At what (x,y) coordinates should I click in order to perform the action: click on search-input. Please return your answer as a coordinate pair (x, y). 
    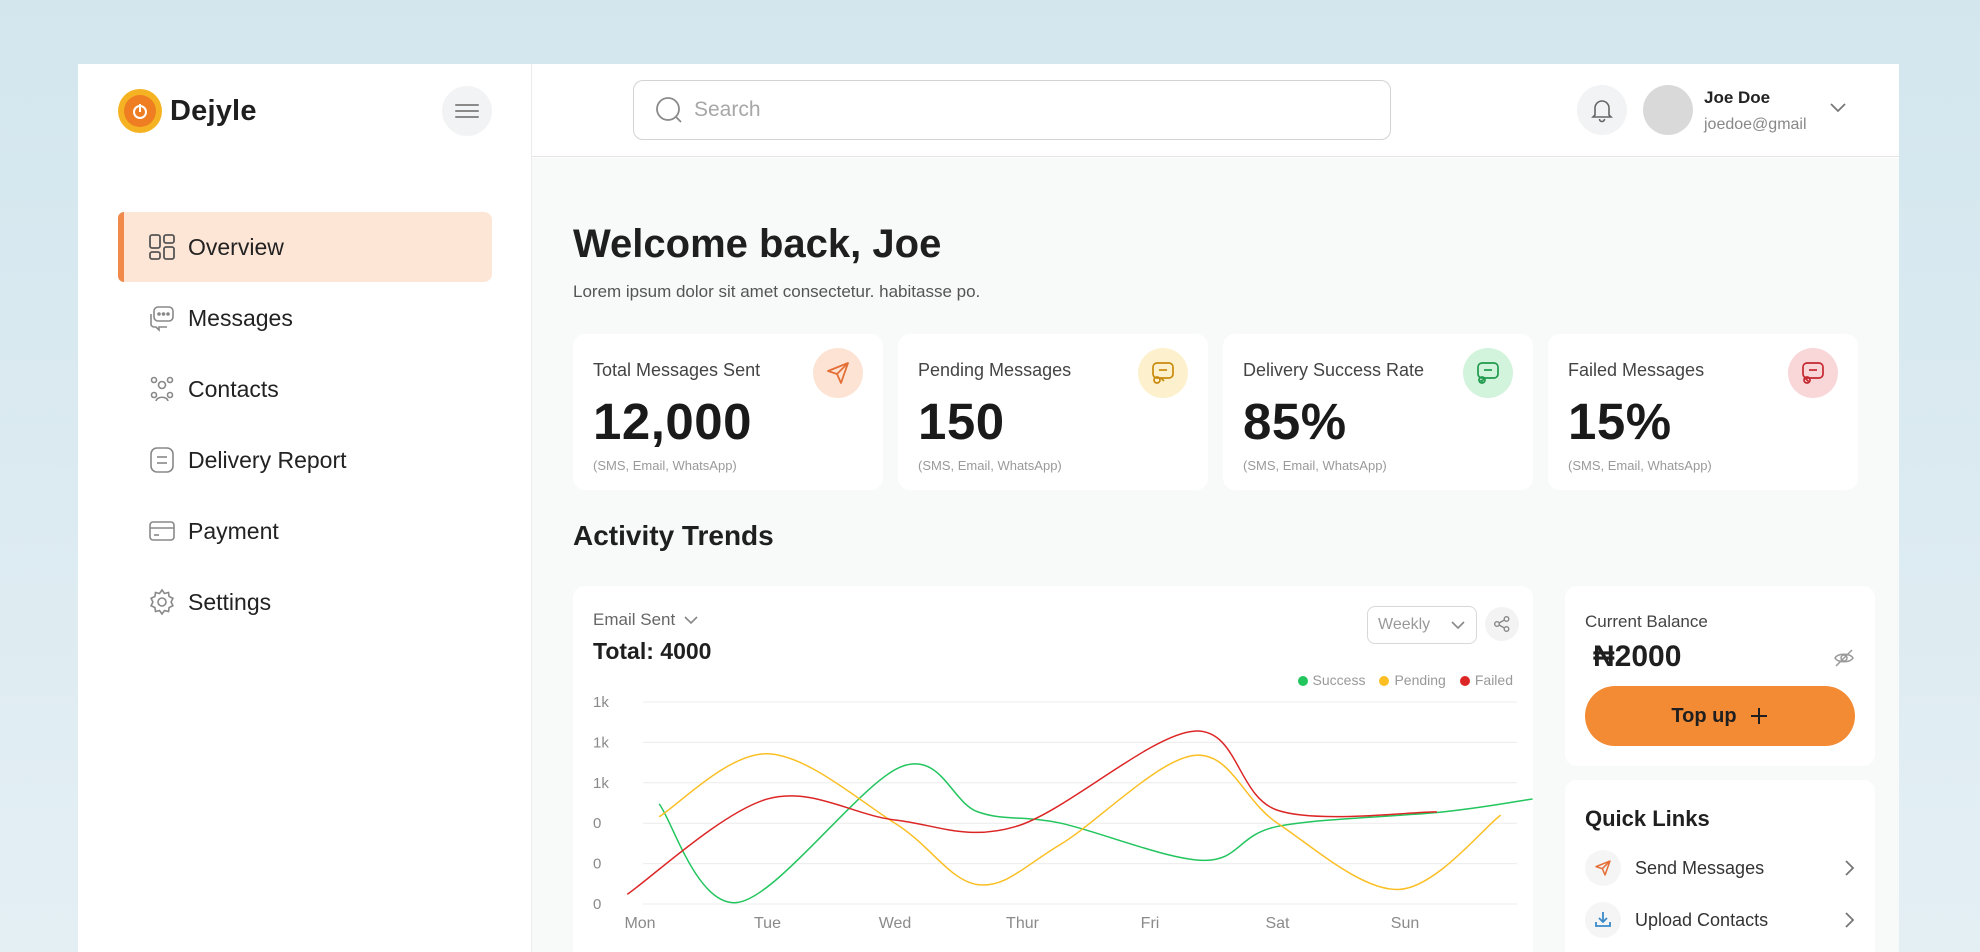
    Looking at the image, I should click on (1024, 110).